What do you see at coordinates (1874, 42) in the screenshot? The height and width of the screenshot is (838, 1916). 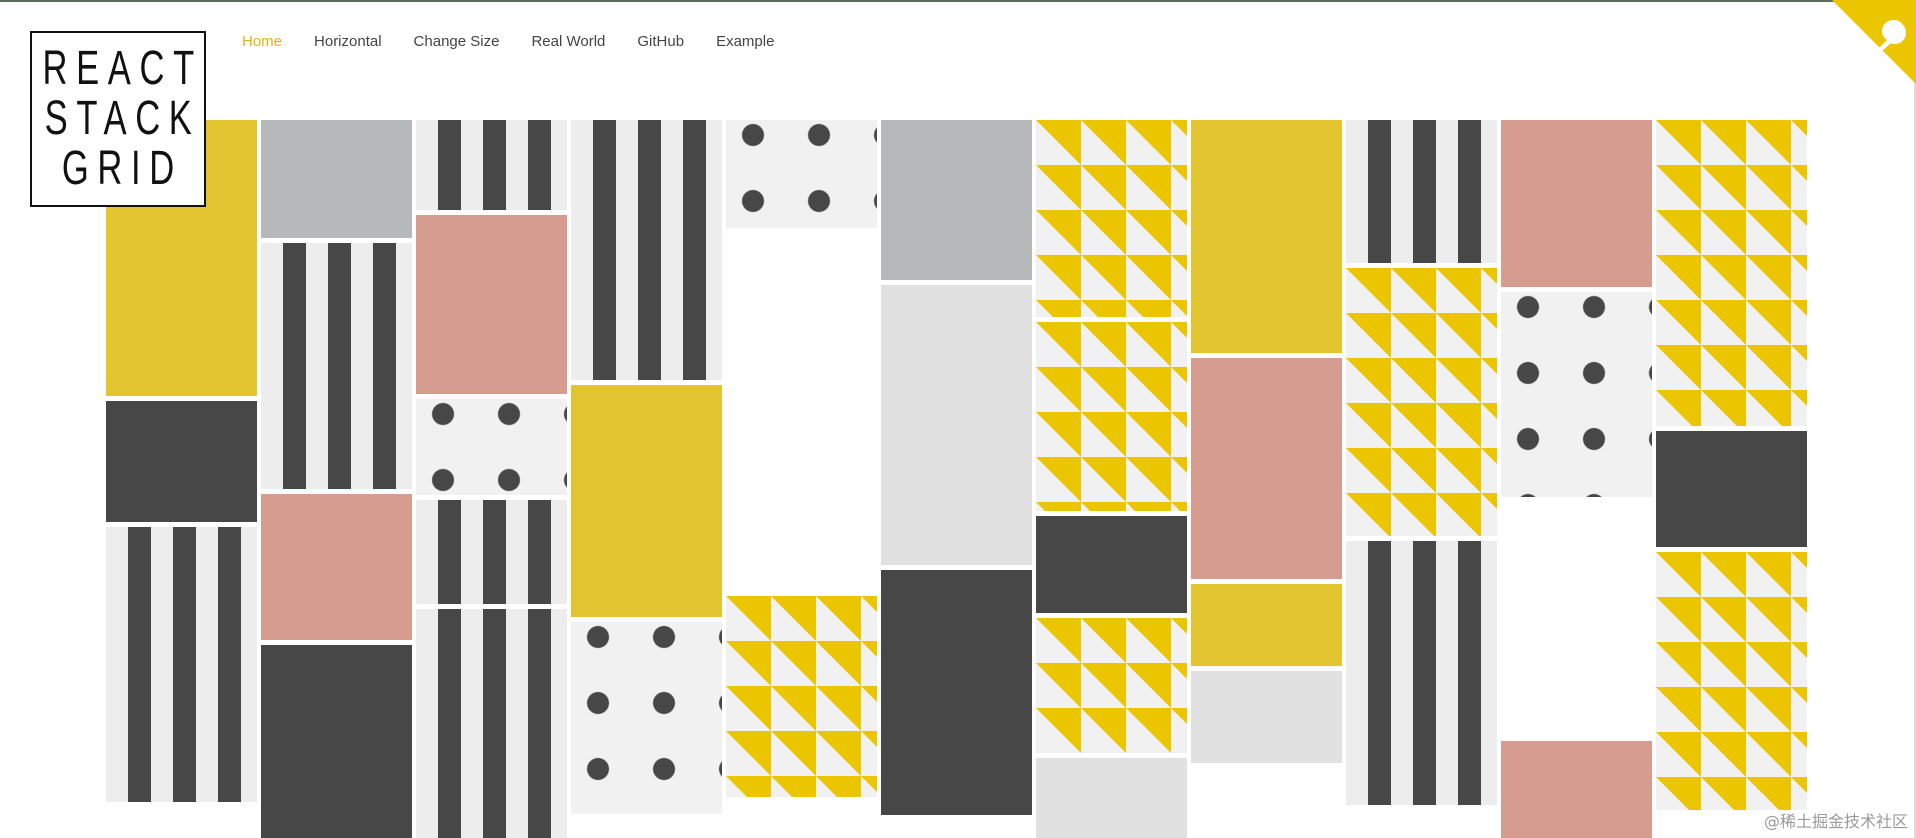 I see `github-corner-icon` at bounding box center [1874, 42].